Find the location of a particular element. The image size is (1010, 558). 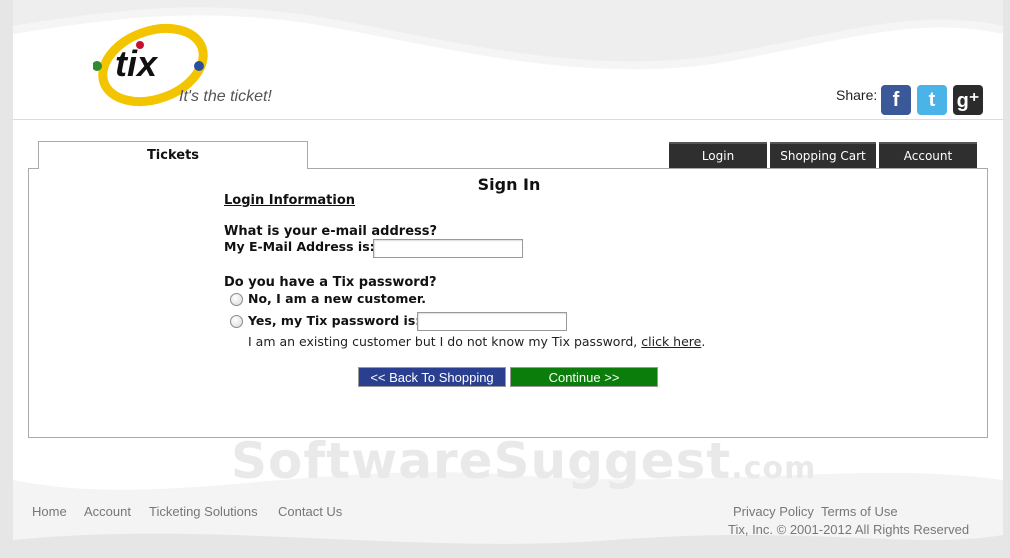

watermark-suffix: .com is located at coordinates (774, 468).